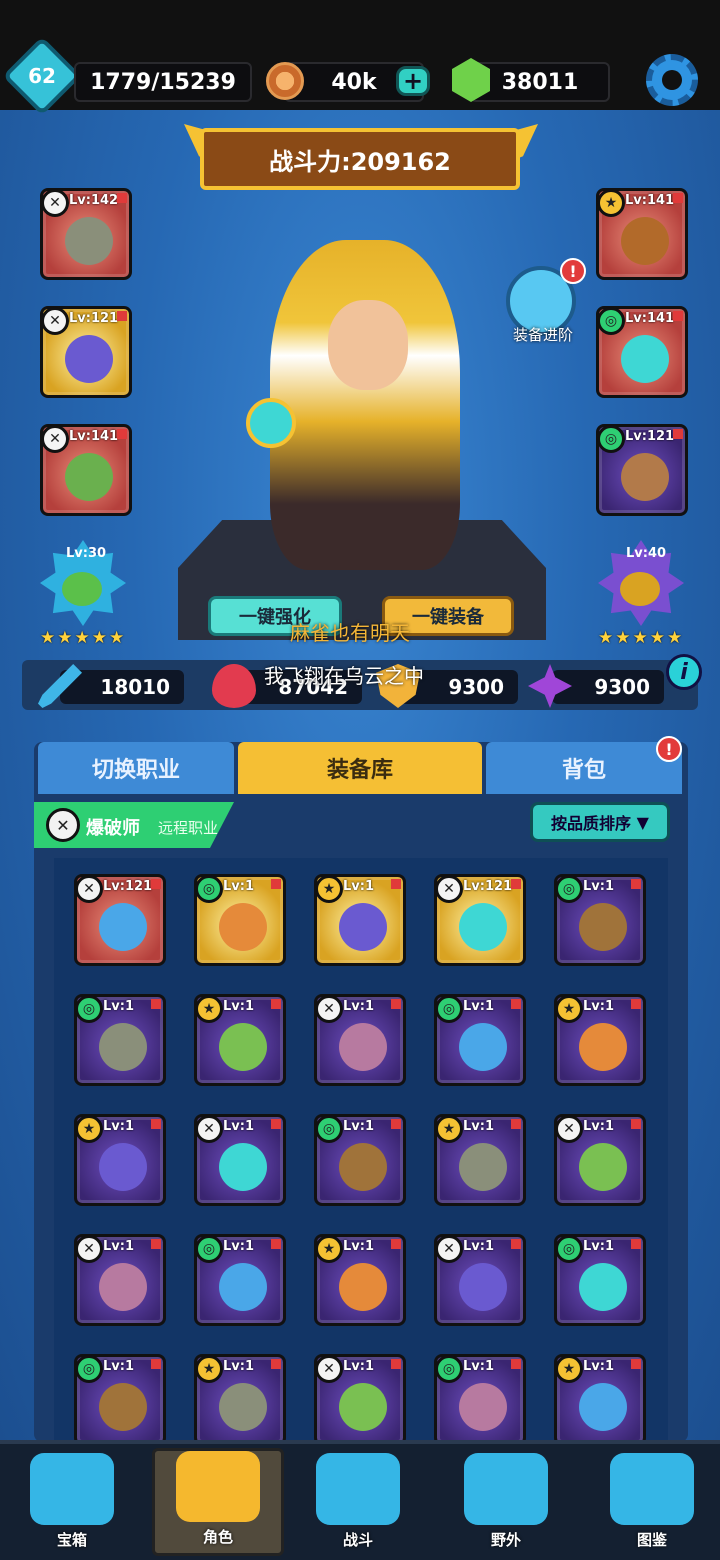  Describe the element at coordinates (358, 1489) in the screenshot. I see `crossed-swords-icon` at that location.